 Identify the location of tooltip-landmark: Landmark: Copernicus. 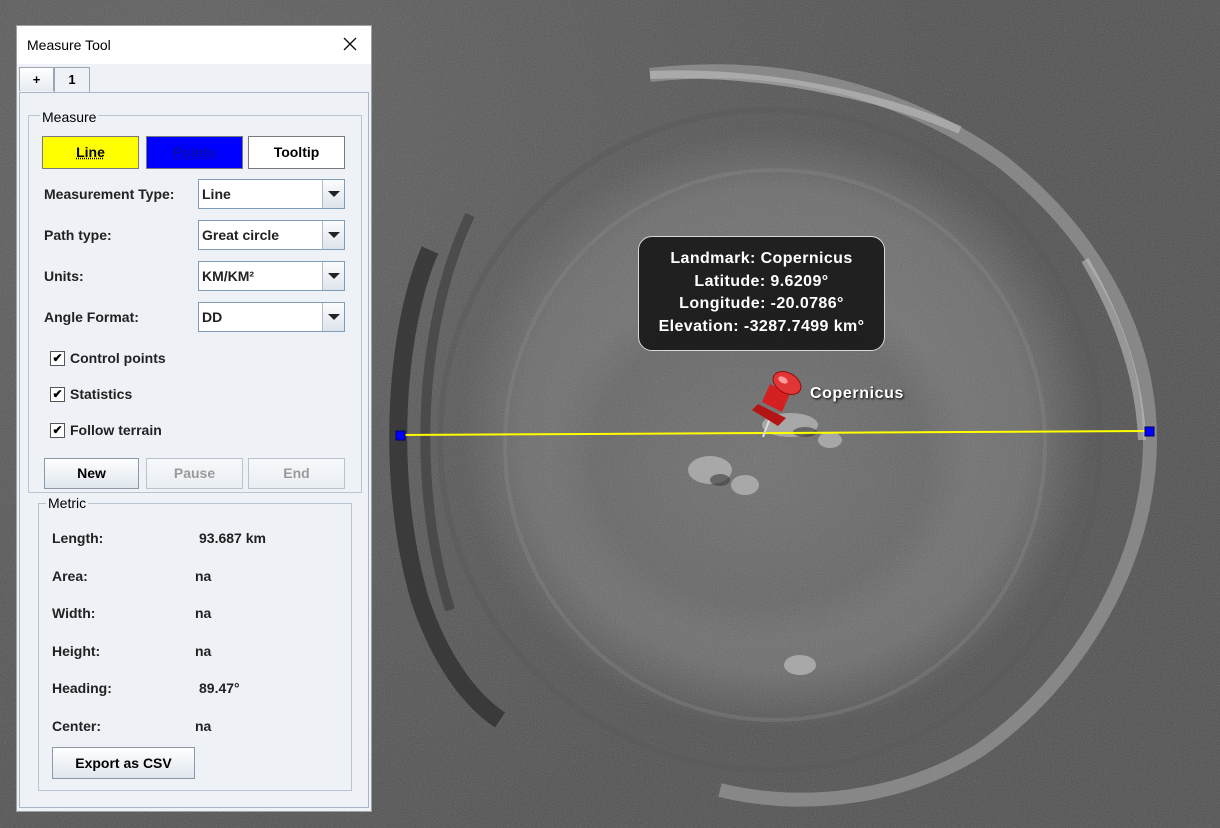
(761, 258).